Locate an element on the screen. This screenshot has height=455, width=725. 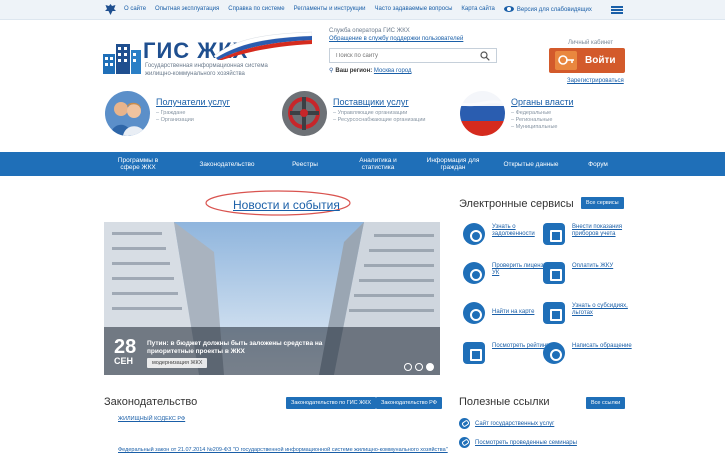
all-services-button: Все сервисы is located at coordinates (602, 203).